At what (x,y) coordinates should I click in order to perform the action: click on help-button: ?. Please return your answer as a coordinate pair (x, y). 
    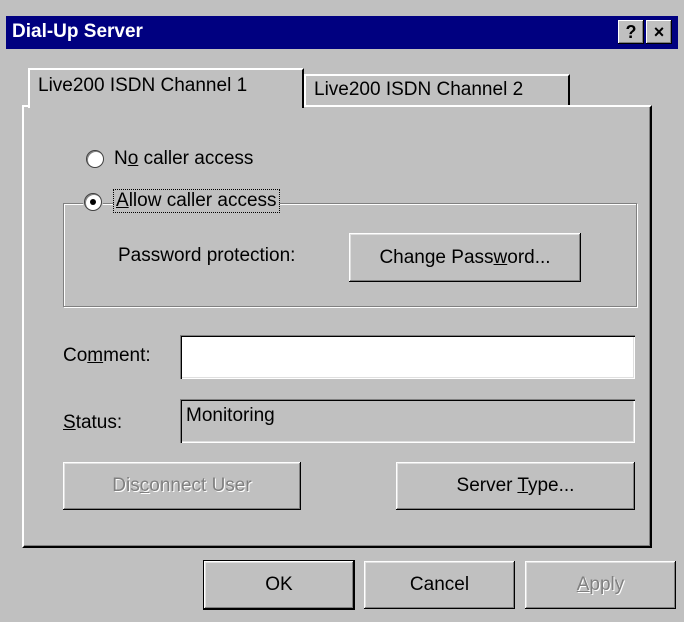
    Looking at the image, I should click on (631, 32).